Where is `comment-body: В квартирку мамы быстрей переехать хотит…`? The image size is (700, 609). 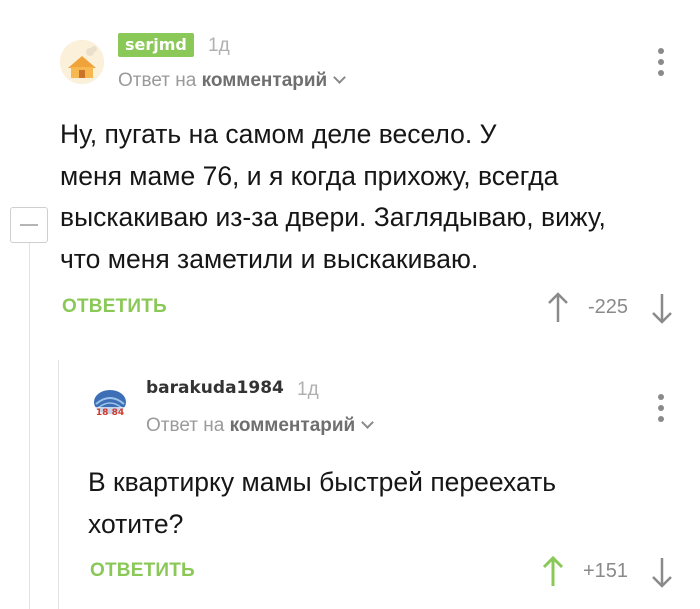
comment-body: В квартирку мамы быстрей переехать хотит… is located at coordinates (383, 503).